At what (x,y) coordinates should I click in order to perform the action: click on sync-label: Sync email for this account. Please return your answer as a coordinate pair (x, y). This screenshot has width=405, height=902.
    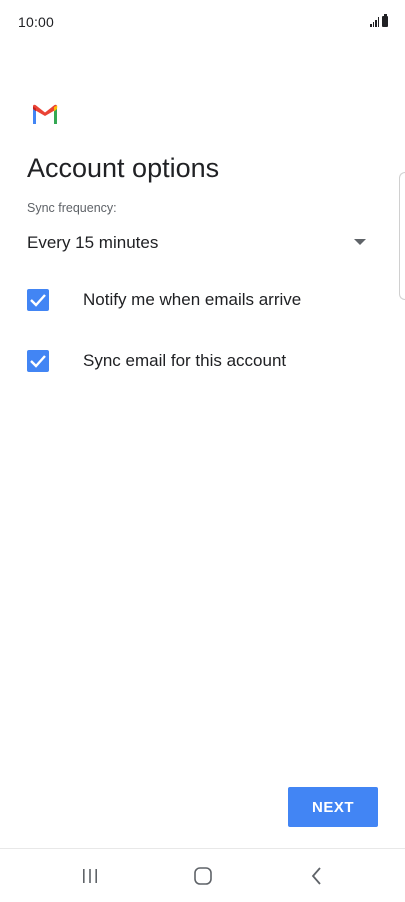
    Looking at the image, I should click on (185, 360).